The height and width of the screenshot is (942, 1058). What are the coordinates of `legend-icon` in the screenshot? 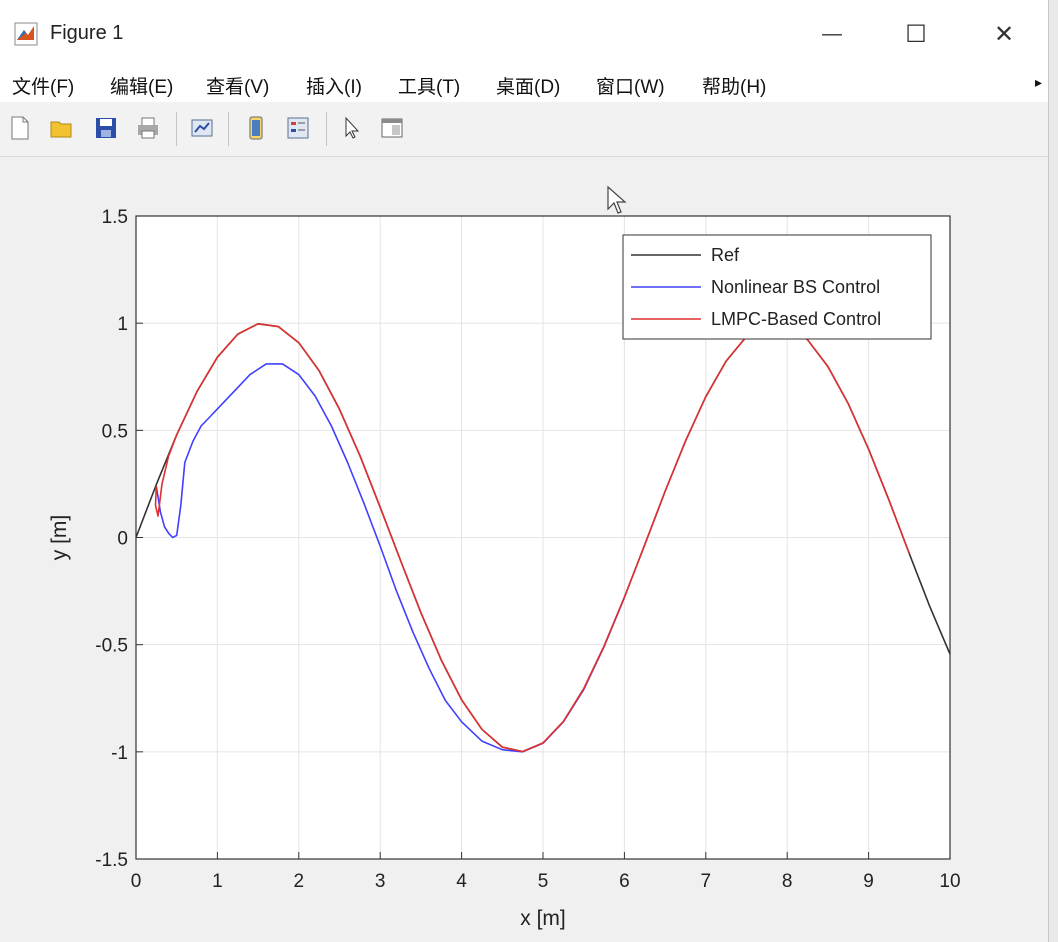 It's located at (298, 128).